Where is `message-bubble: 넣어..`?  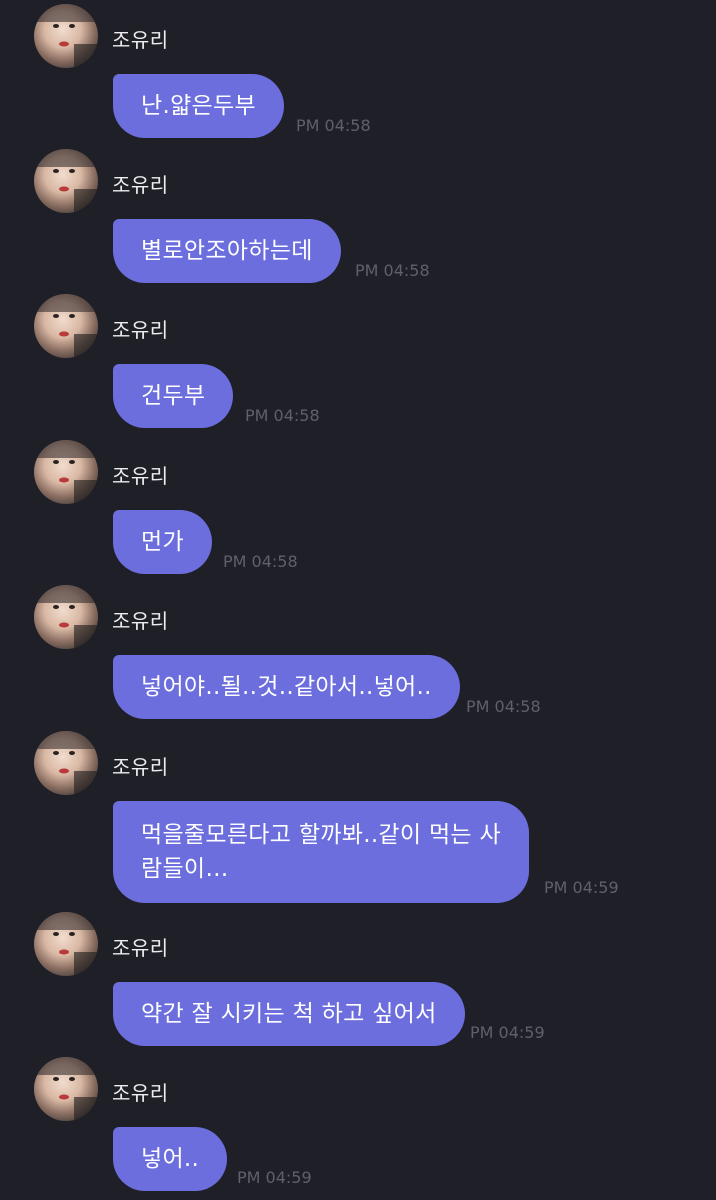 message-bubble: 넣어.. is located at coordinates (170, 1159).